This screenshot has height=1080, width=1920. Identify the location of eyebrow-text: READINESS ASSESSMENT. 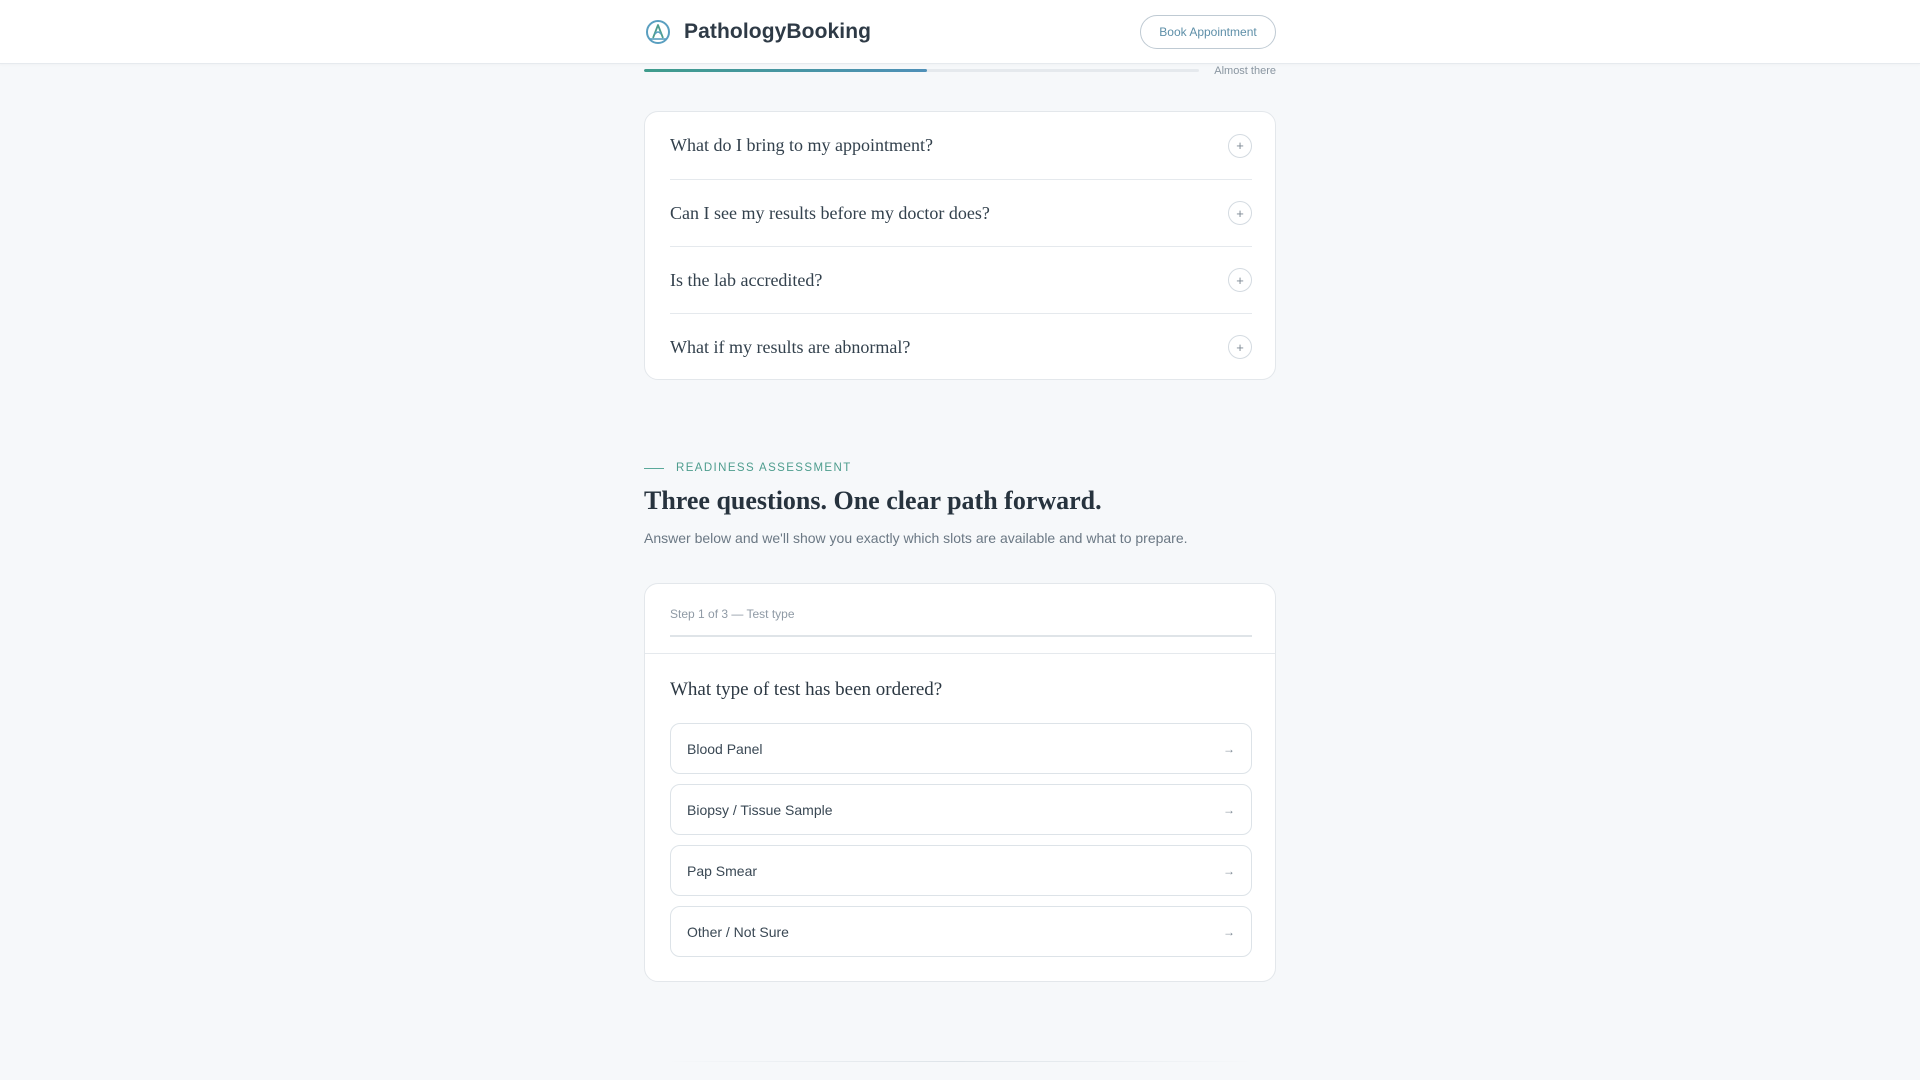
(764, 468).